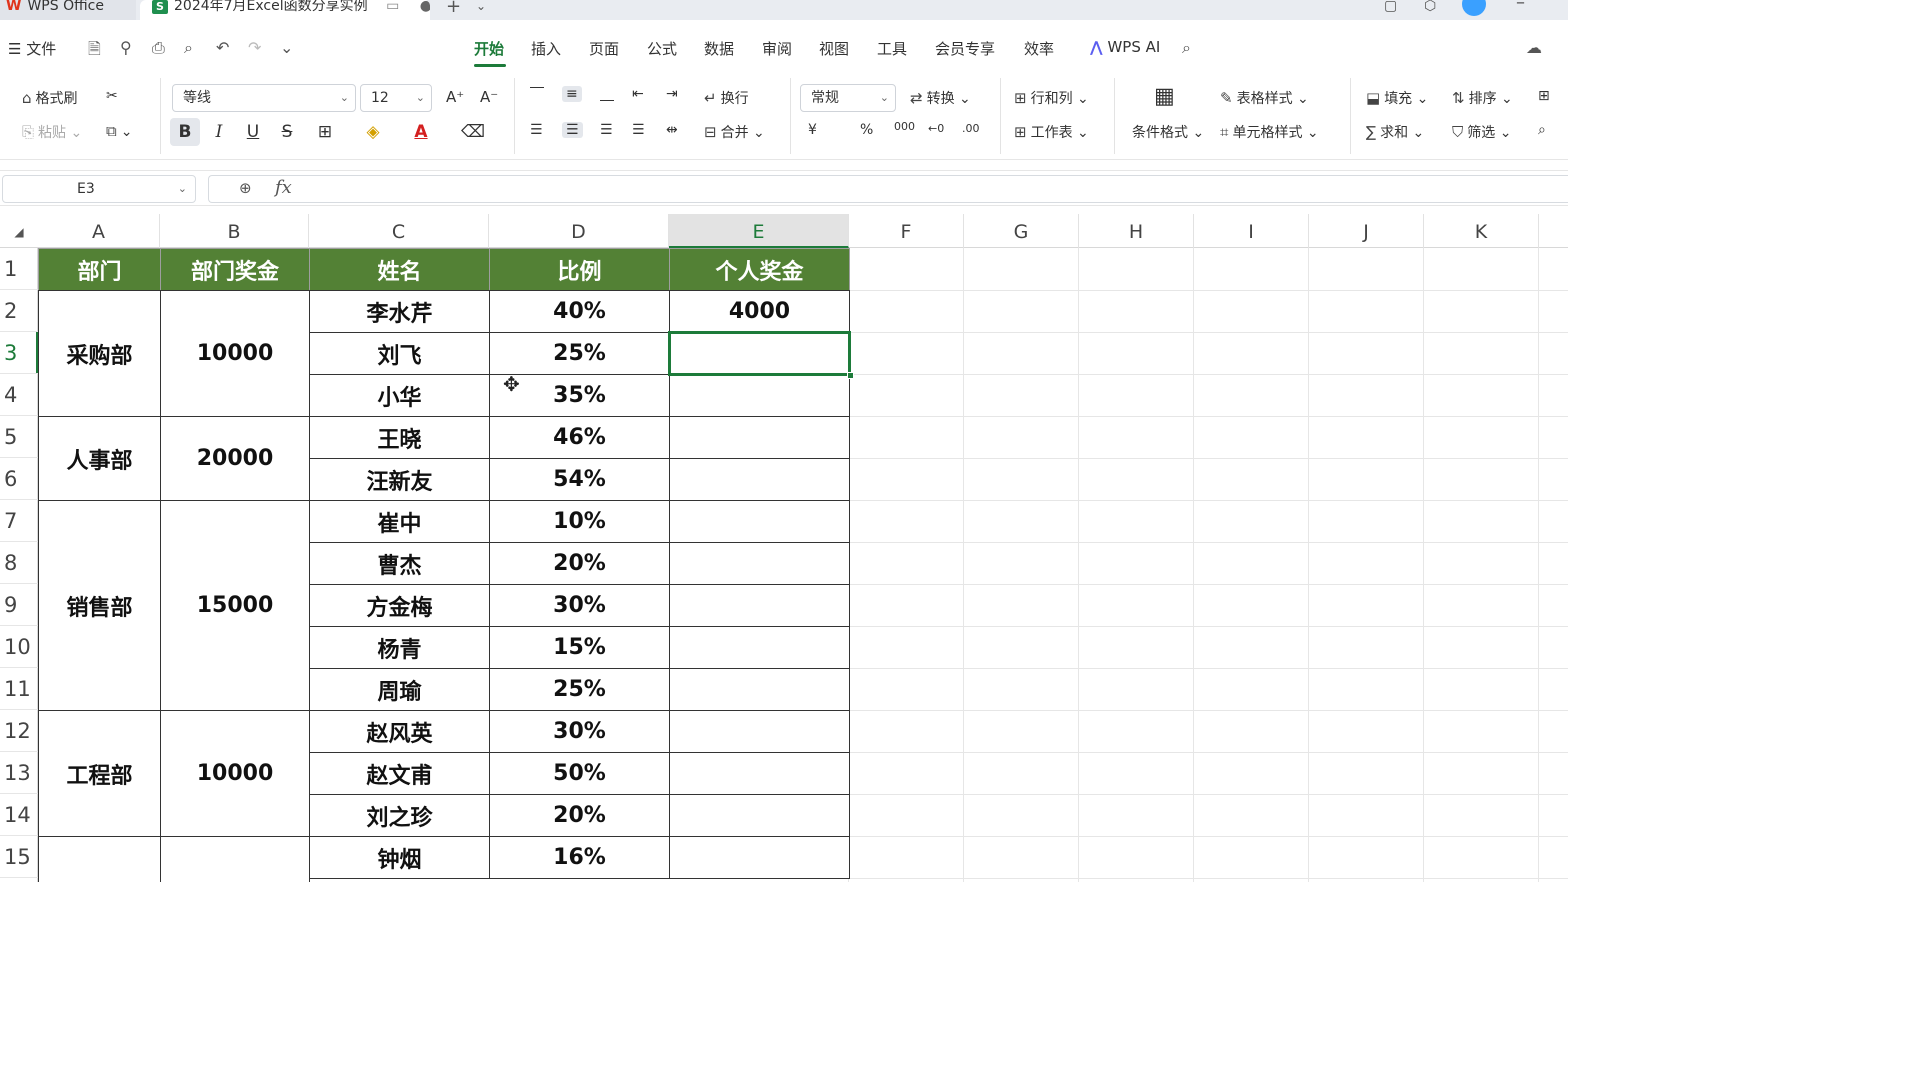 This screenshot has width=1920, height=1080. What do you see at coordinates (52, 132) in the screenshot?
I see `paste-button: ⎘ 粘贴 ⌄` at bounding box center [52, 132].